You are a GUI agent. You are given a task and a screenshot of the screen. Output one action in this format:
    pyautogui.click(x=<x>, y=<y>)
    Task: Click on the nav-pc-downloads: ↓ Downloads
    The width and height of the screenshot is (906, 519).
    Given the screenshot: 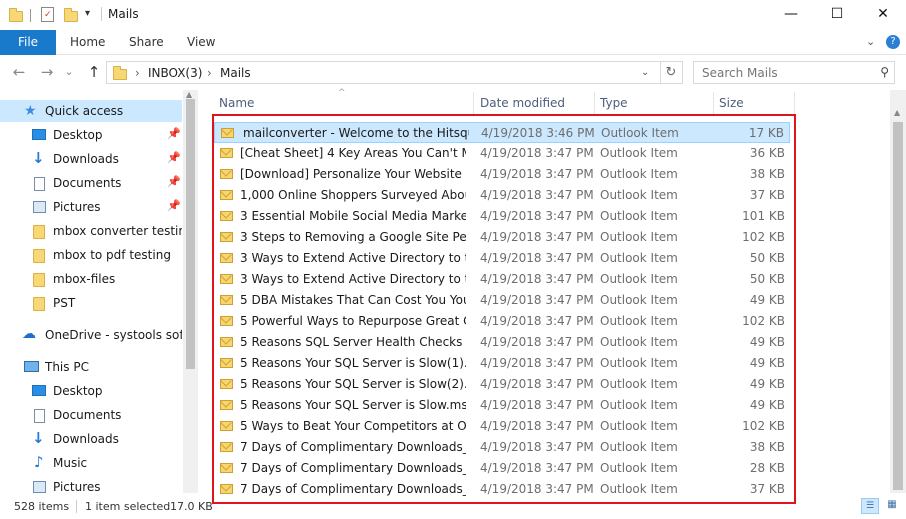 What is the action you would take?
    pyautogui.click(x=91, y=439)
    